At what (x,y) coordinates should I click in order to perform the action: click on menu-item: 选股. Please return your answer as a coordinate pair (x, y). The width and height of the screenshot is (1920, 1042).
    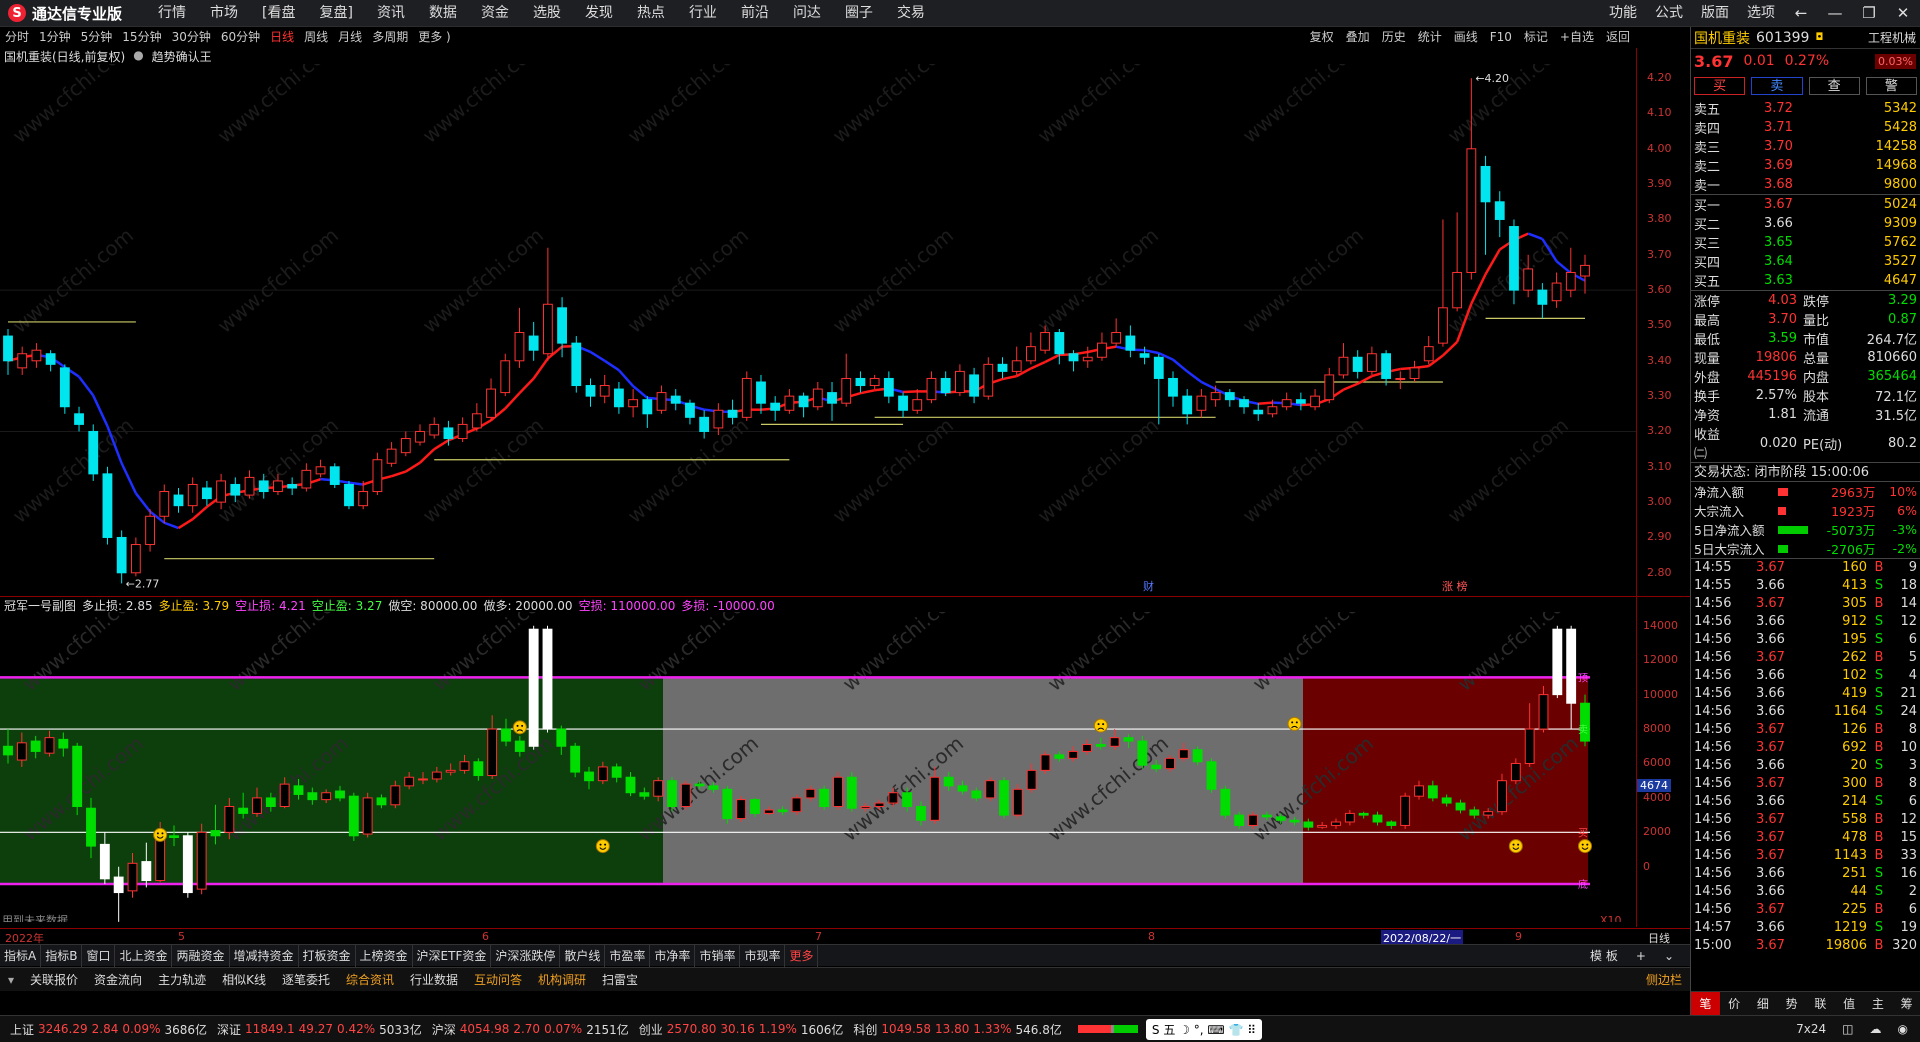
    Looking at the image, I should click on (547, 13).